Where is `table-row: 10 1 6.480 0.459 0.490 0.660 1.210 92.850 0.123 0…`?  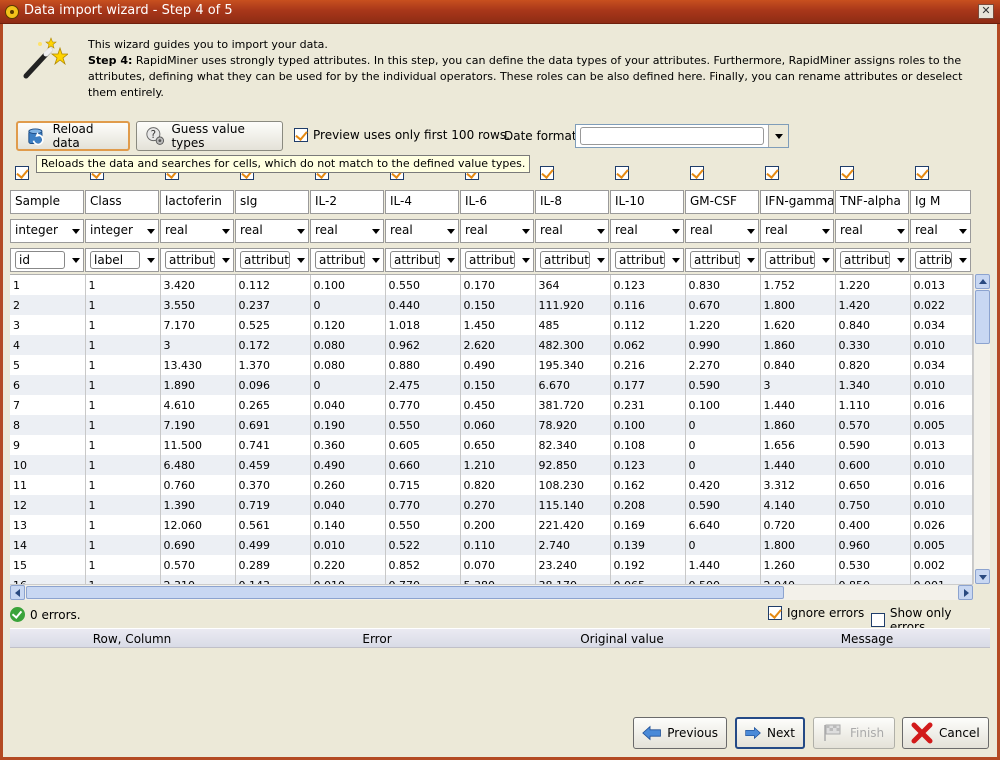 table-row: 10 1 6.480 0.459 0.490 0.660 1.210 92.850 0.123 0… is located at coordinates (491, 465).